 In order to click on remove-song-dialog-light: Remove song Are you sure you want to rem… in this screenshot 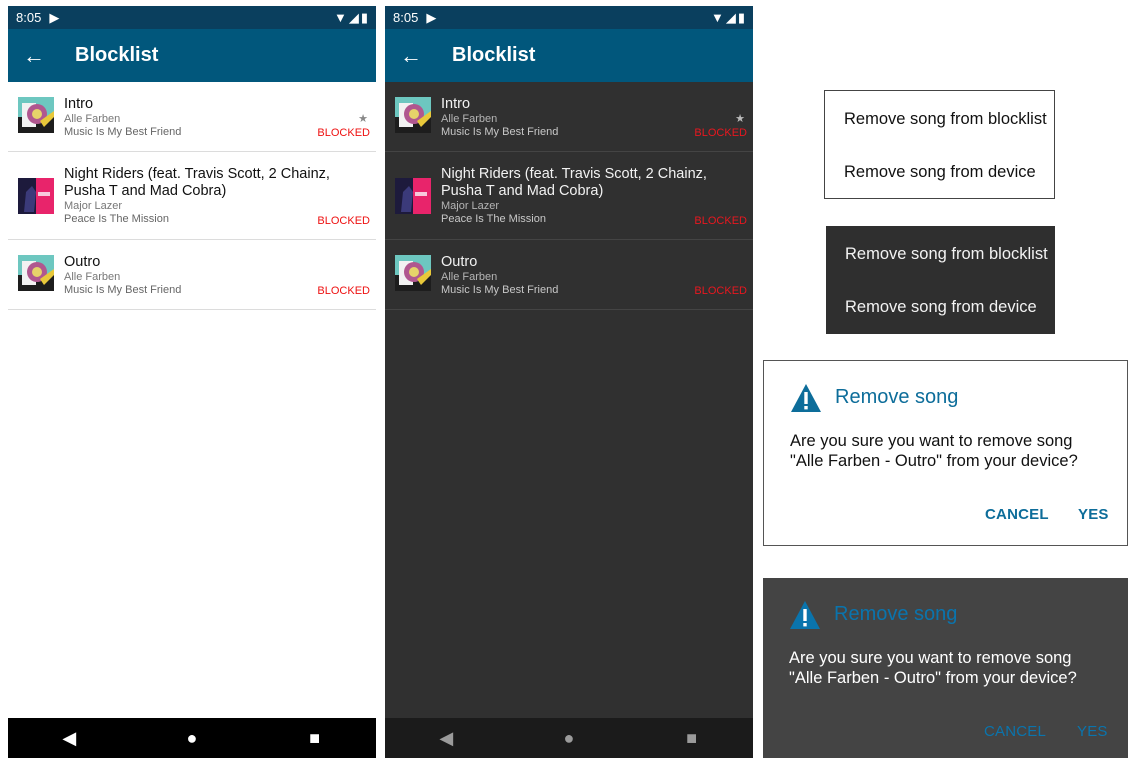, I will do `click(945, 453)`.